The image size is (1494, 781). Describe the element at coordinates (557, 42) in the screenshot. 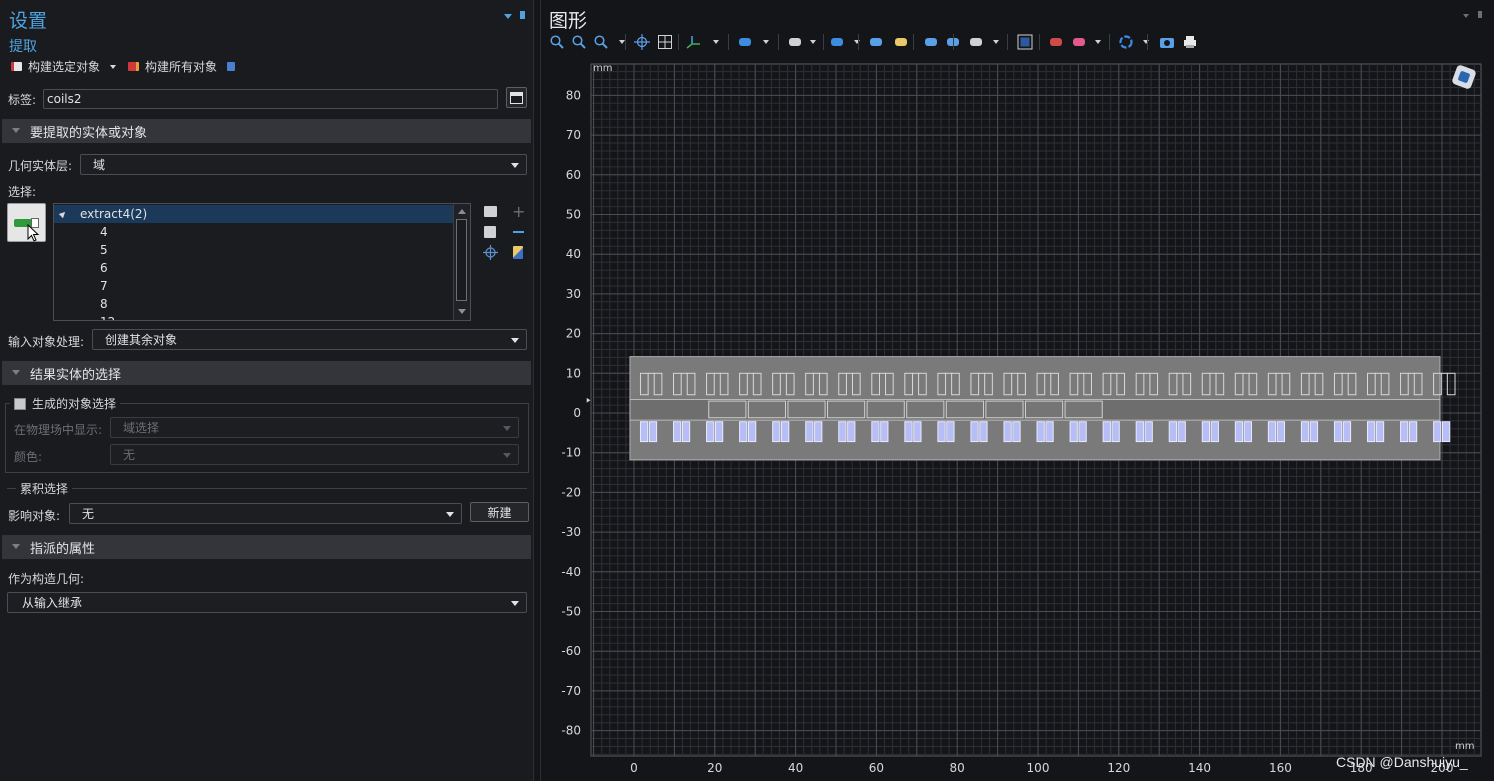

I see `zoom-in-icon` at that location.